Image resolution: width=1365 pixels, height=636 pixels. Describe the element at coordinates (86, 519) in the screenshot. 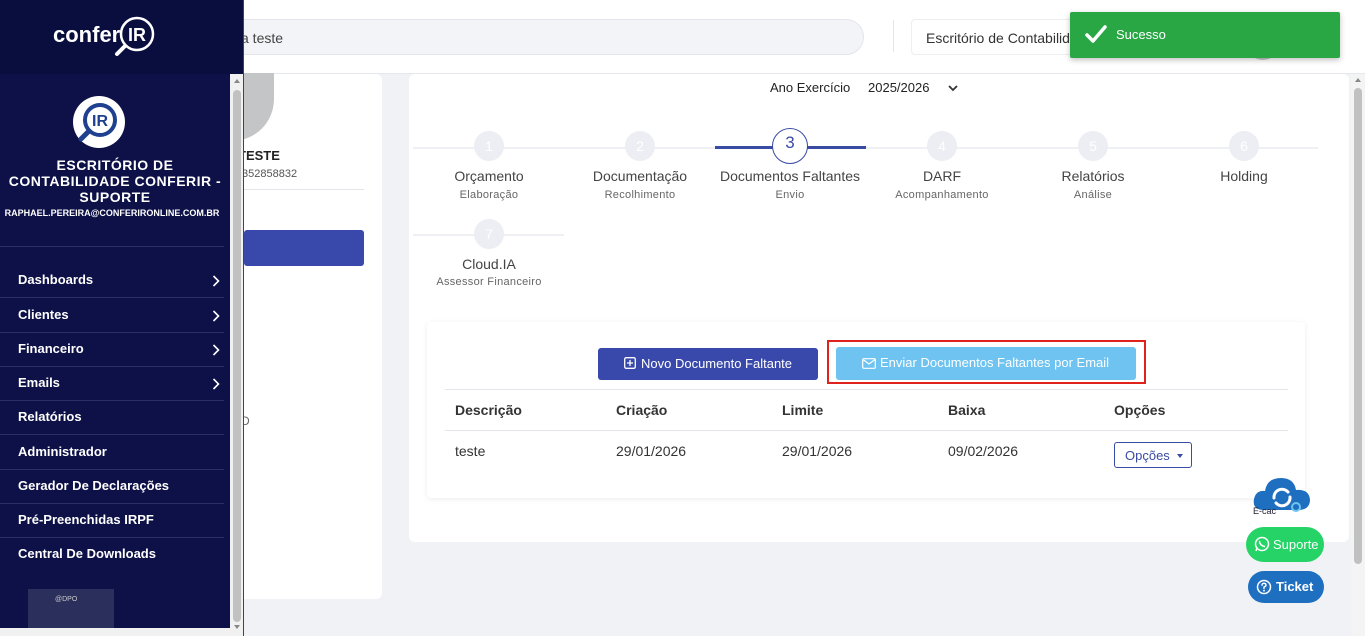

I see `sidebar-item-label: Pré-Preenchidas IRPF` at that location.